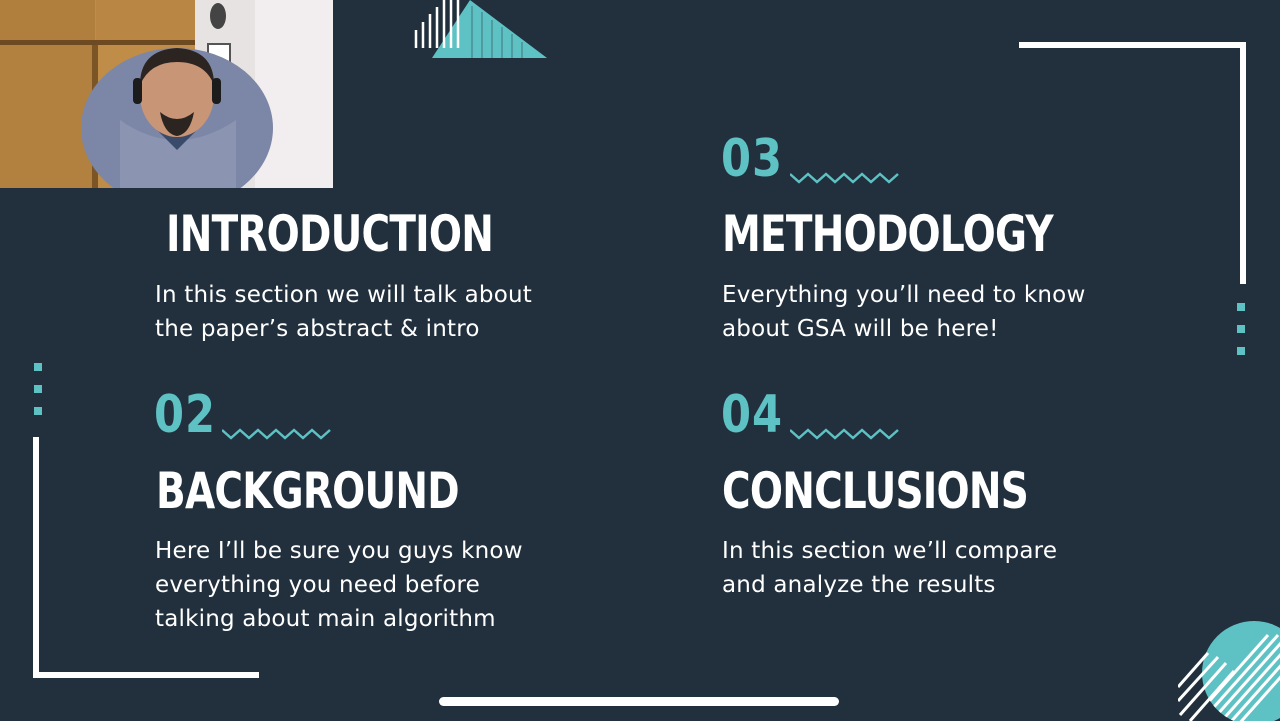 Image resolution: width=1280 pixels, height=721 pixels. I want to click on section-2-title: BACKGROUND, so click(308, 491).